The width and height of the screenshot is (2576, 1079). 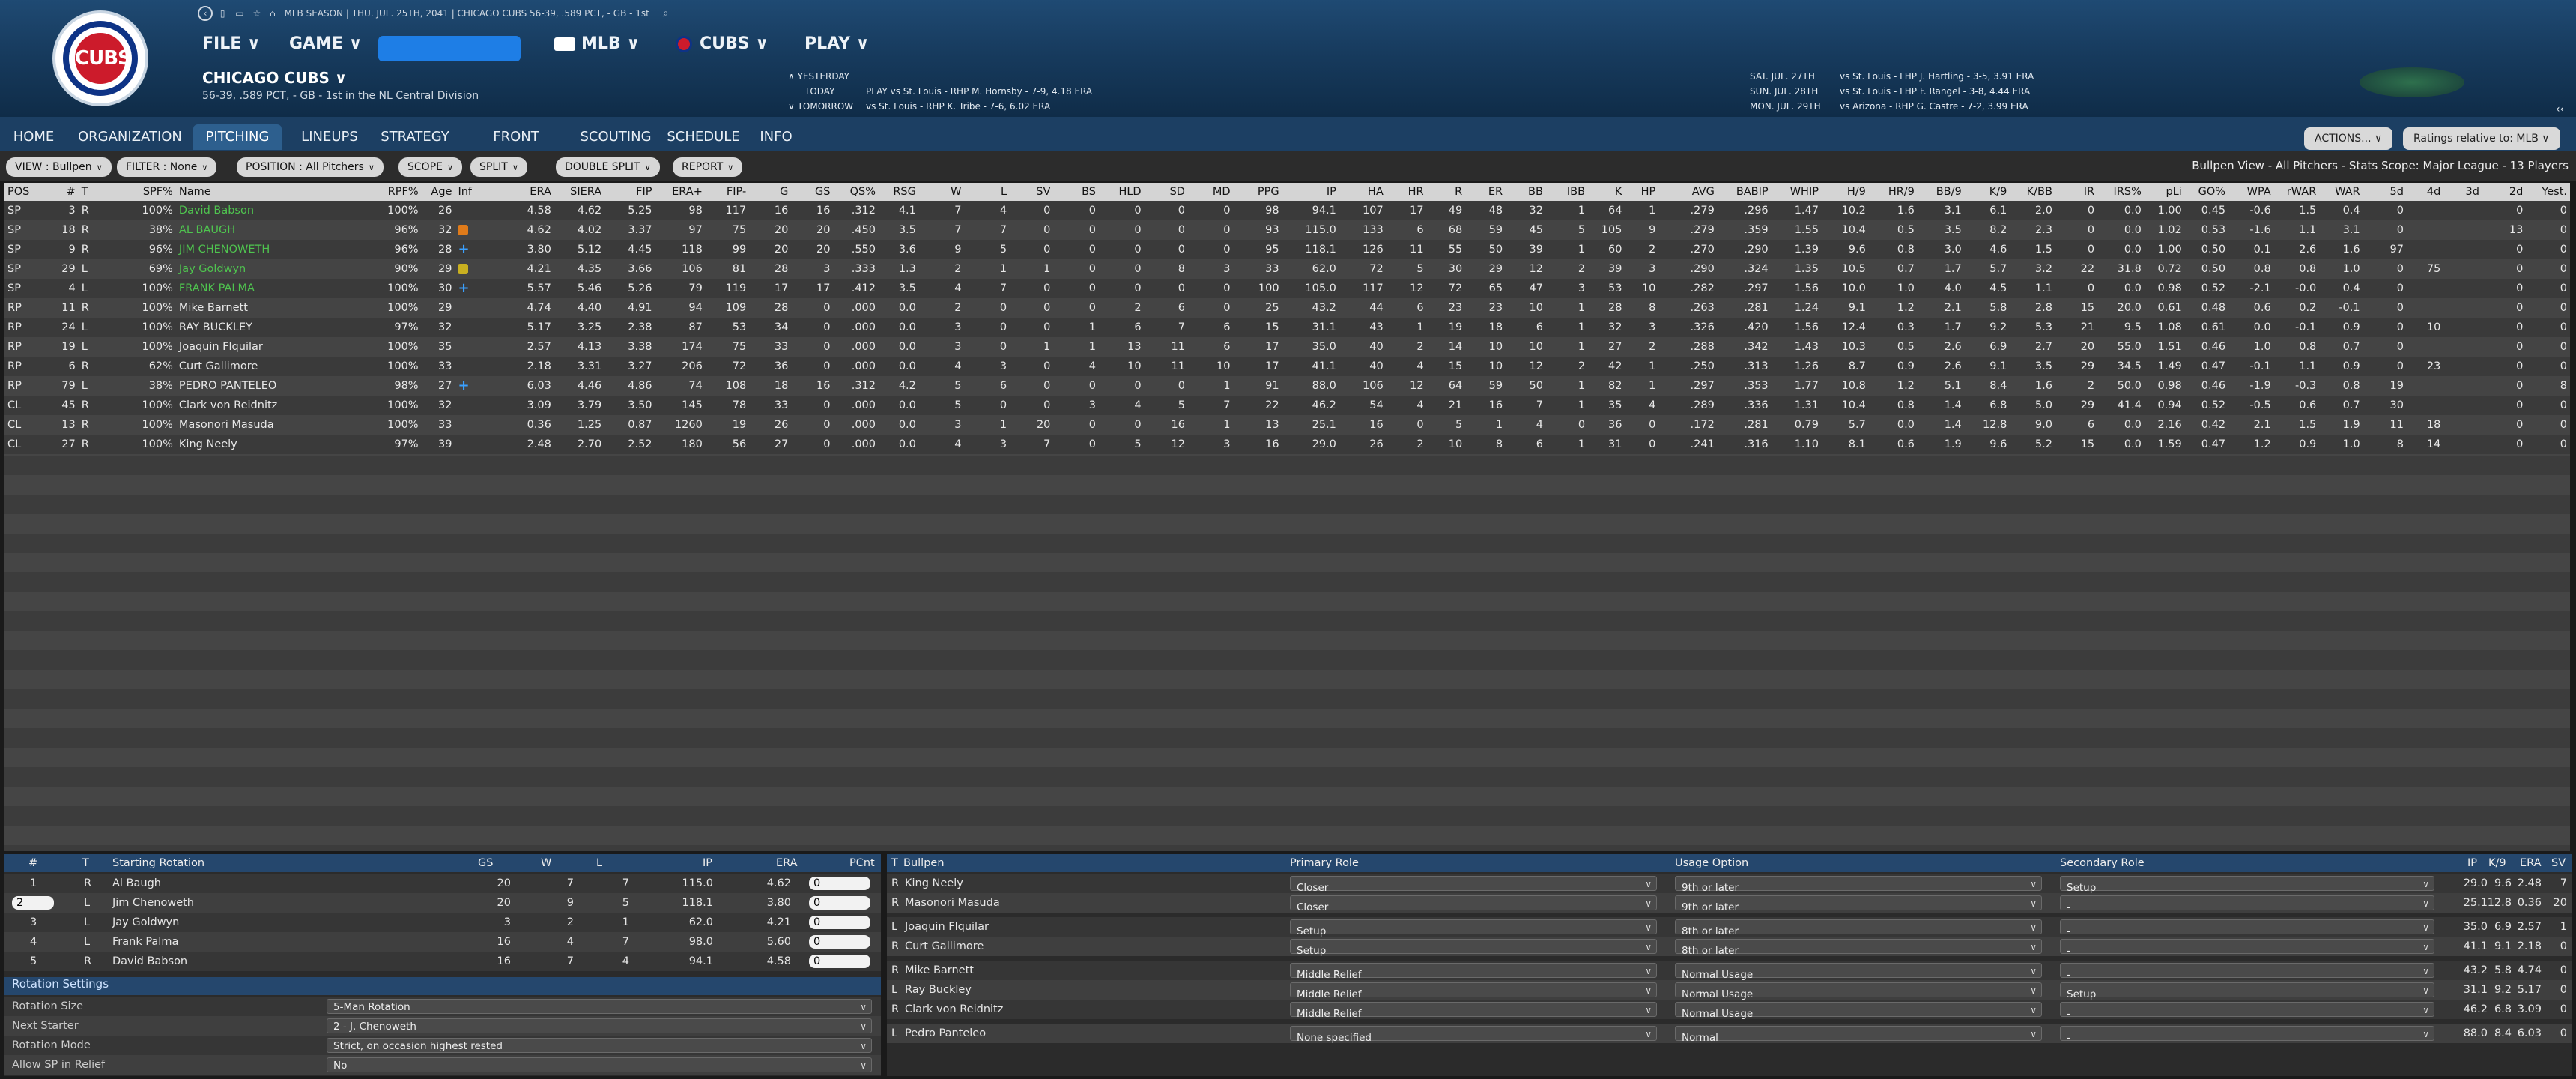 What do you see at coordinates (271, 405) in the screenshot?
I see `pitcher-name: Clark von Reidnitz` at bounding box center [271, 405].